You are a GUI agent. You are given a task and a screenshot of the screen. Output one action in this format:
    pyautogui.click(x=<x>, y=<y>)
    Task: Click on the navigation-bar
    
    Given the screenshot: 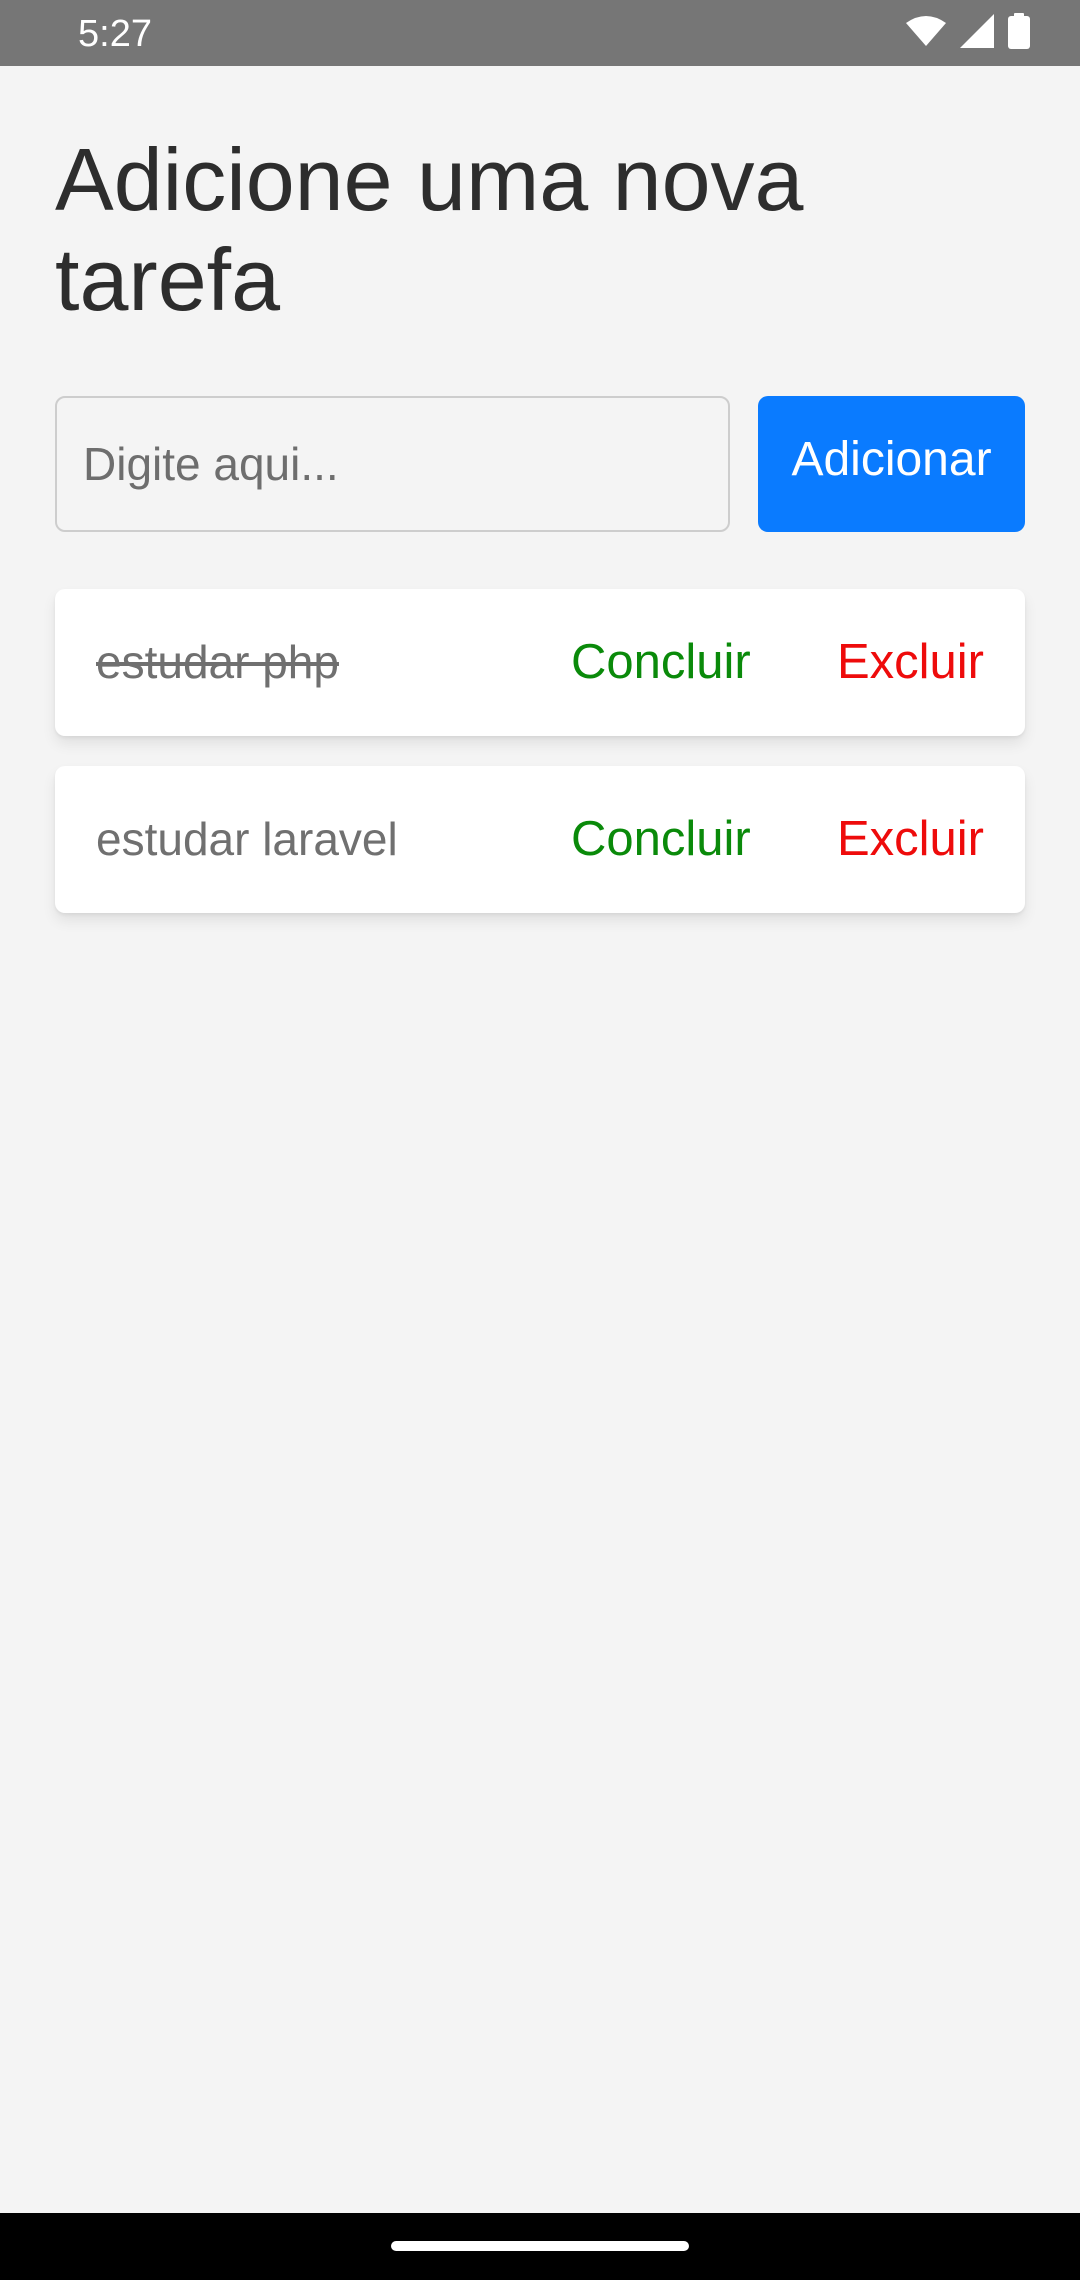 What is the action you would take?
    pyautogui.click(x=540, y=2246)
    